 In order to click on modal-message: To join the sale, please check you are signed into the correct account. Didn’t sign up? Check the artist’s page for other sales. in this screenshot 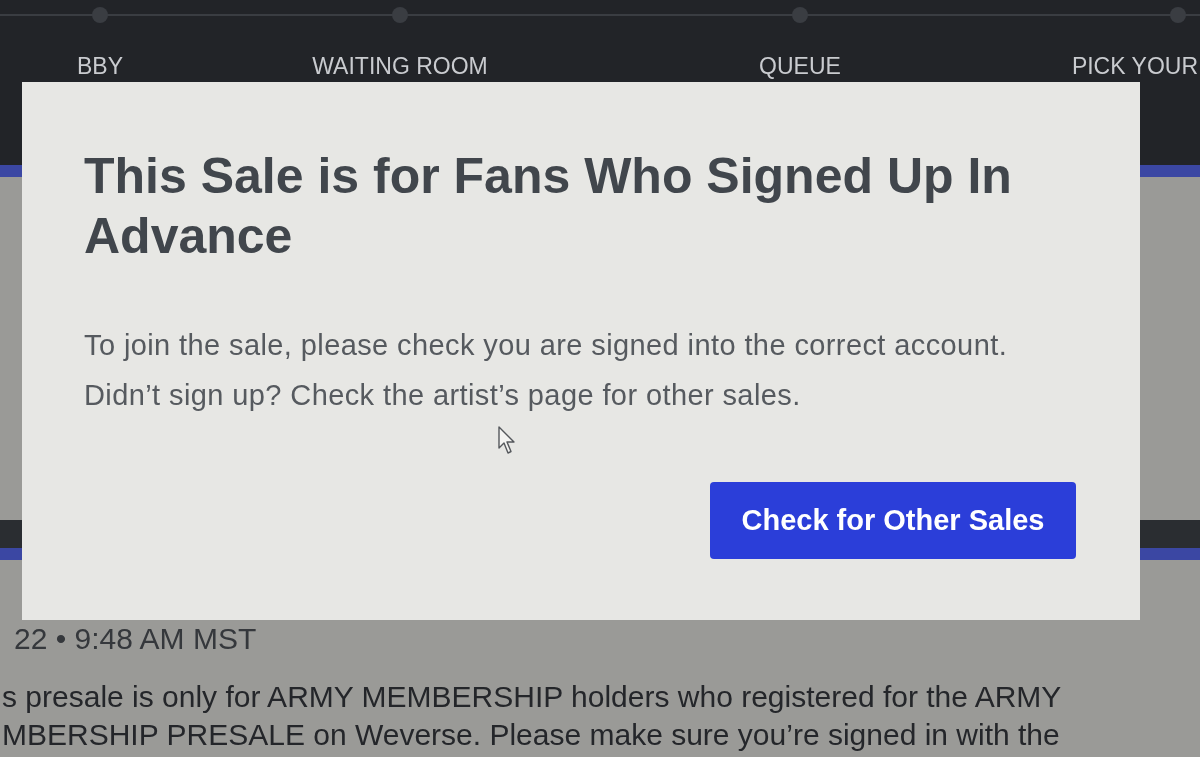, I will do `click(546, 370)`.